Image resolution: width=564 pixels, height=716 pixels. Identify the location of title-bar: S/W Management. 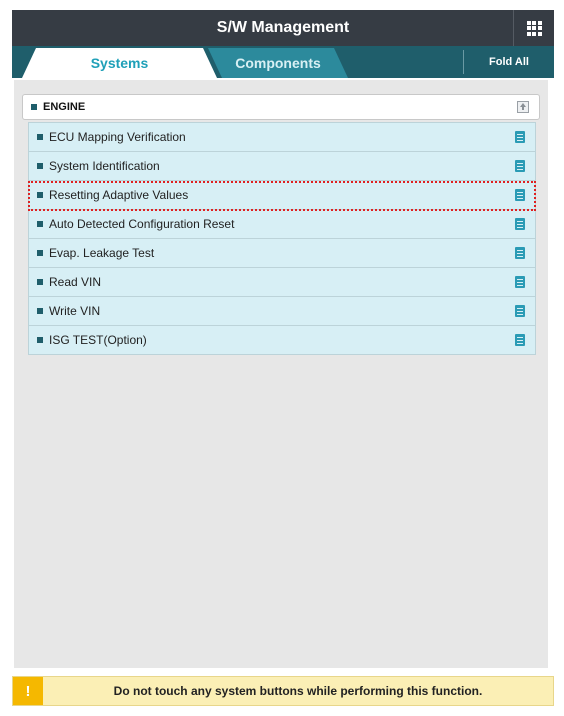
(283, 28).